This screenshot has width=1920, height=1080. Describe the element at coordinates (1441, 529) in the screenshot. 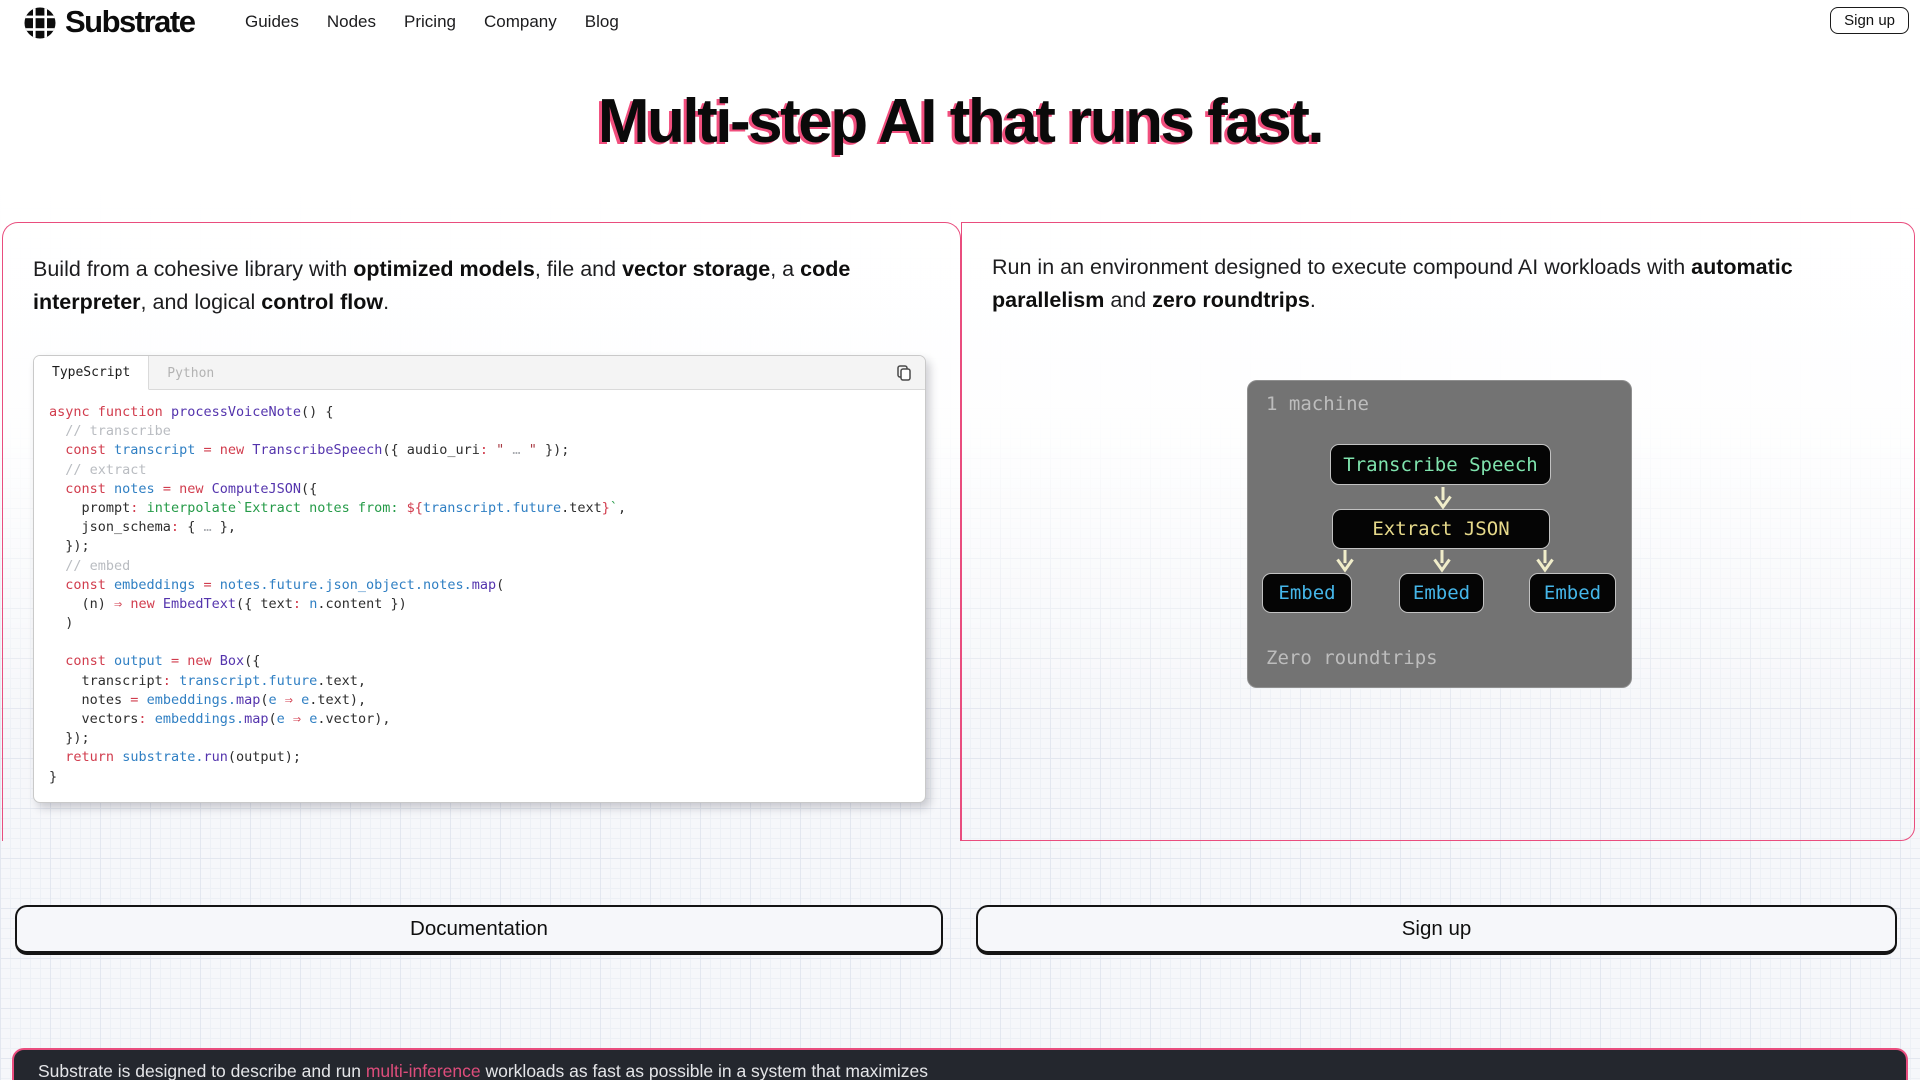

I see `node-extract-json: Extract JSON` at that location.